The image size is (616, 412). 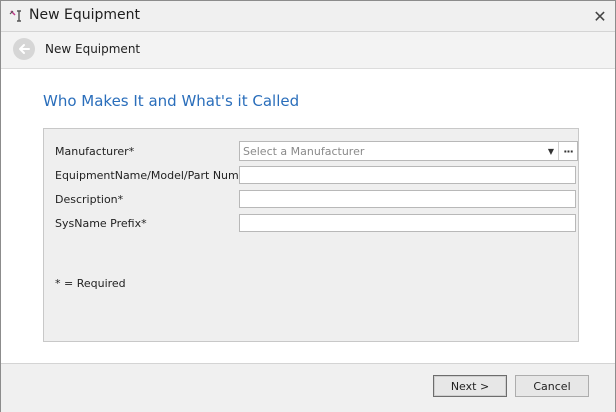 What do you see at coordinates (407, 175) in the screenshot?
I see `equipment-name-input` at bounding box center [407, 175].